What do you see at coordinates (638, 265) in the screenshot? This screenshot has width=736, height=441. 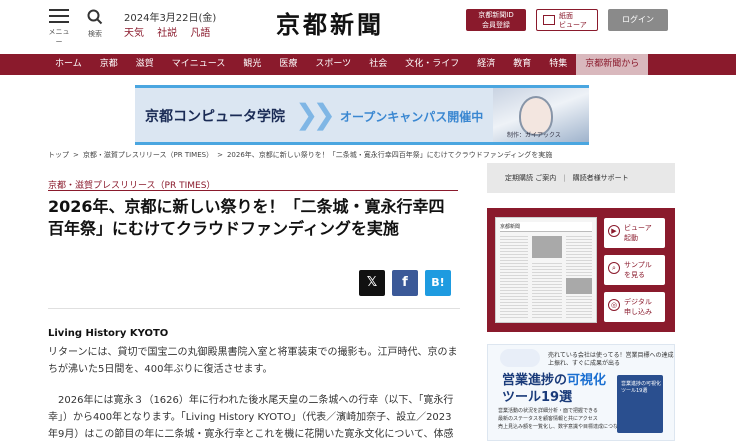 I see `sample-label-1: サンプル` at bounding box center [638, 265].